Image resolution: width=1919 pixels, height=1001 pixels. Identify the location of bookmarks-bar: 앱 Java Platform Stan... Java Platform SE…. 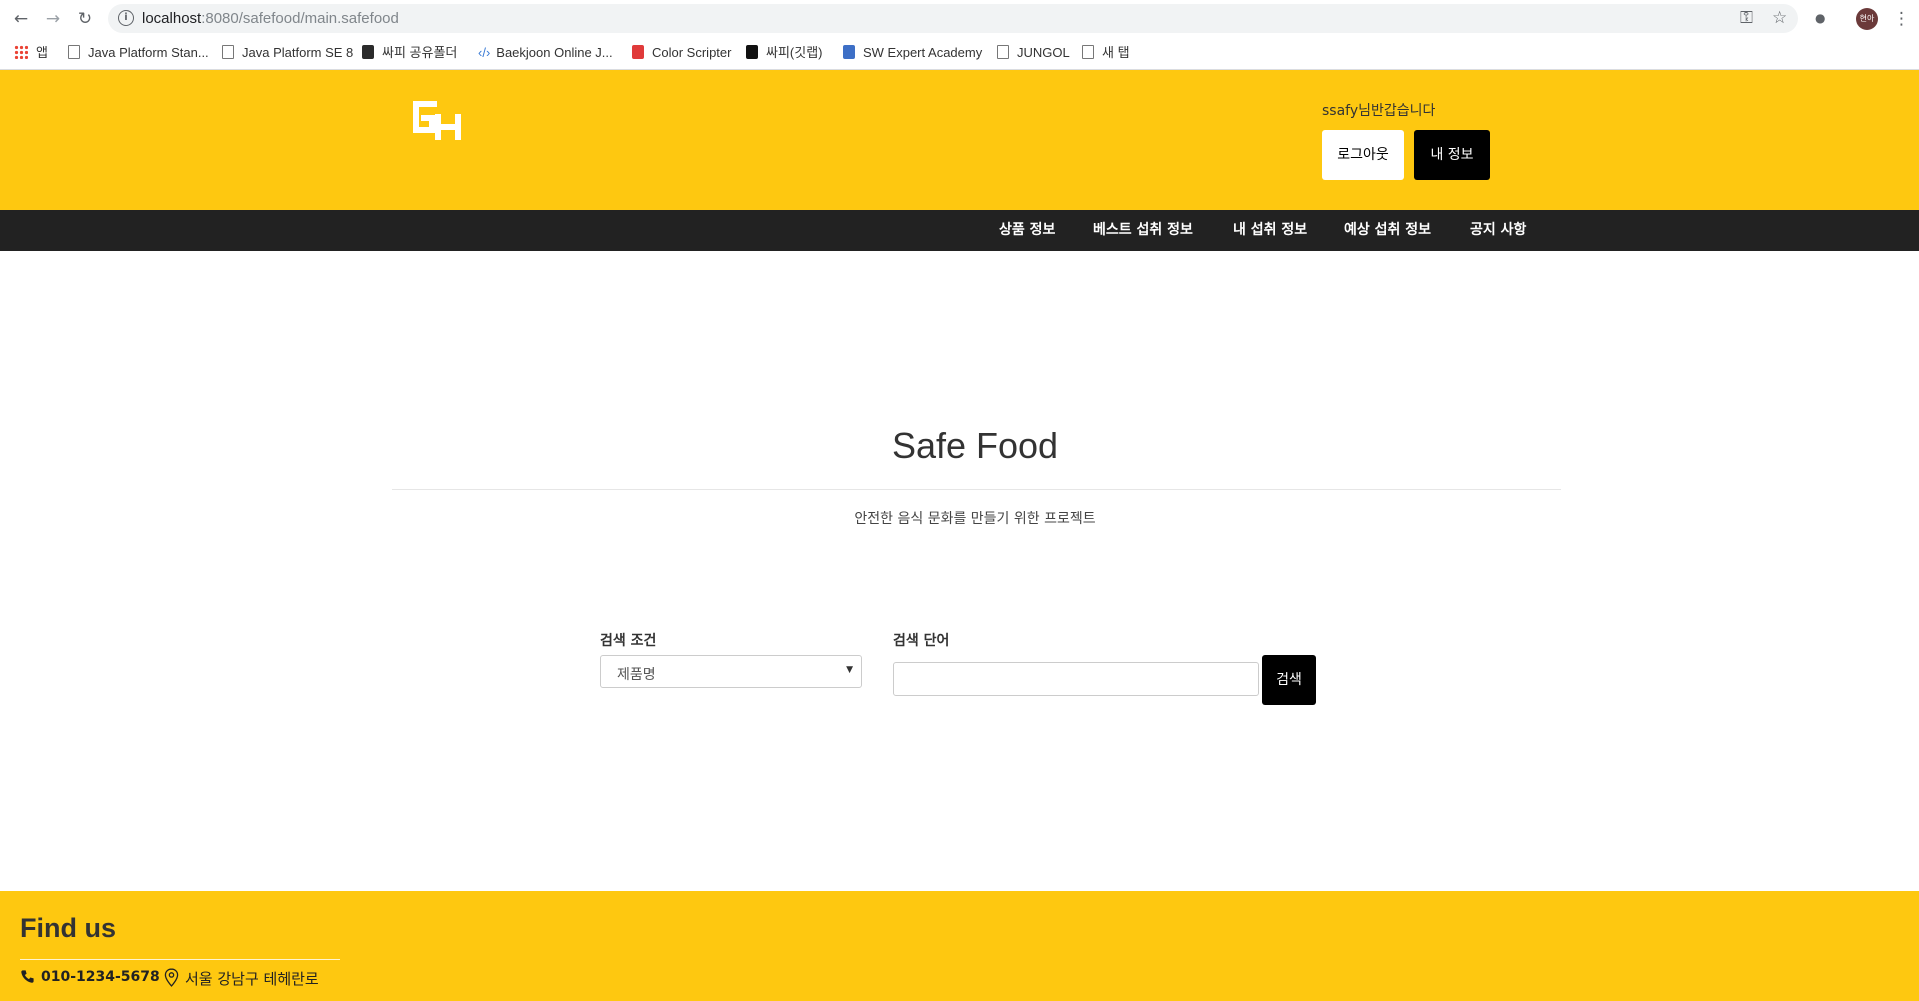
(959, 53).